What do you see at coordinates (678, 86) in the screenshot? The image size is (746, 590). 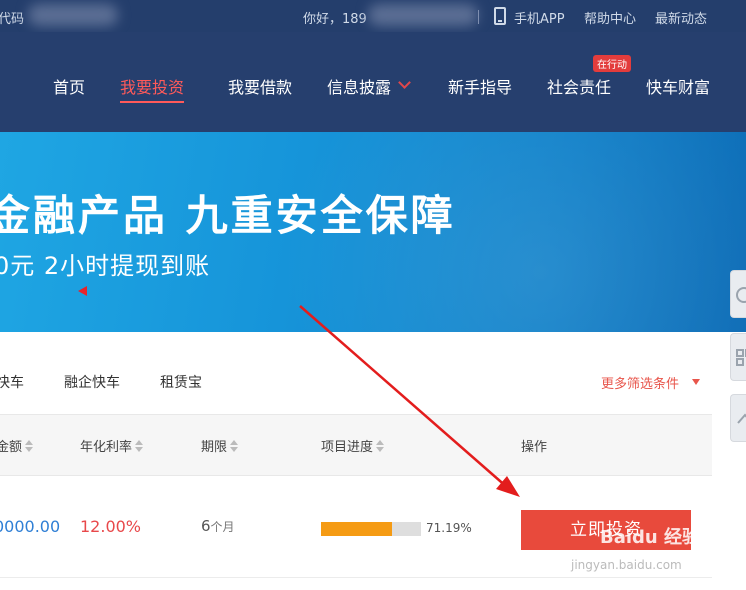 I see `nav-kuaiche-wealth: 快车财富` at bounding box center [678, 86].